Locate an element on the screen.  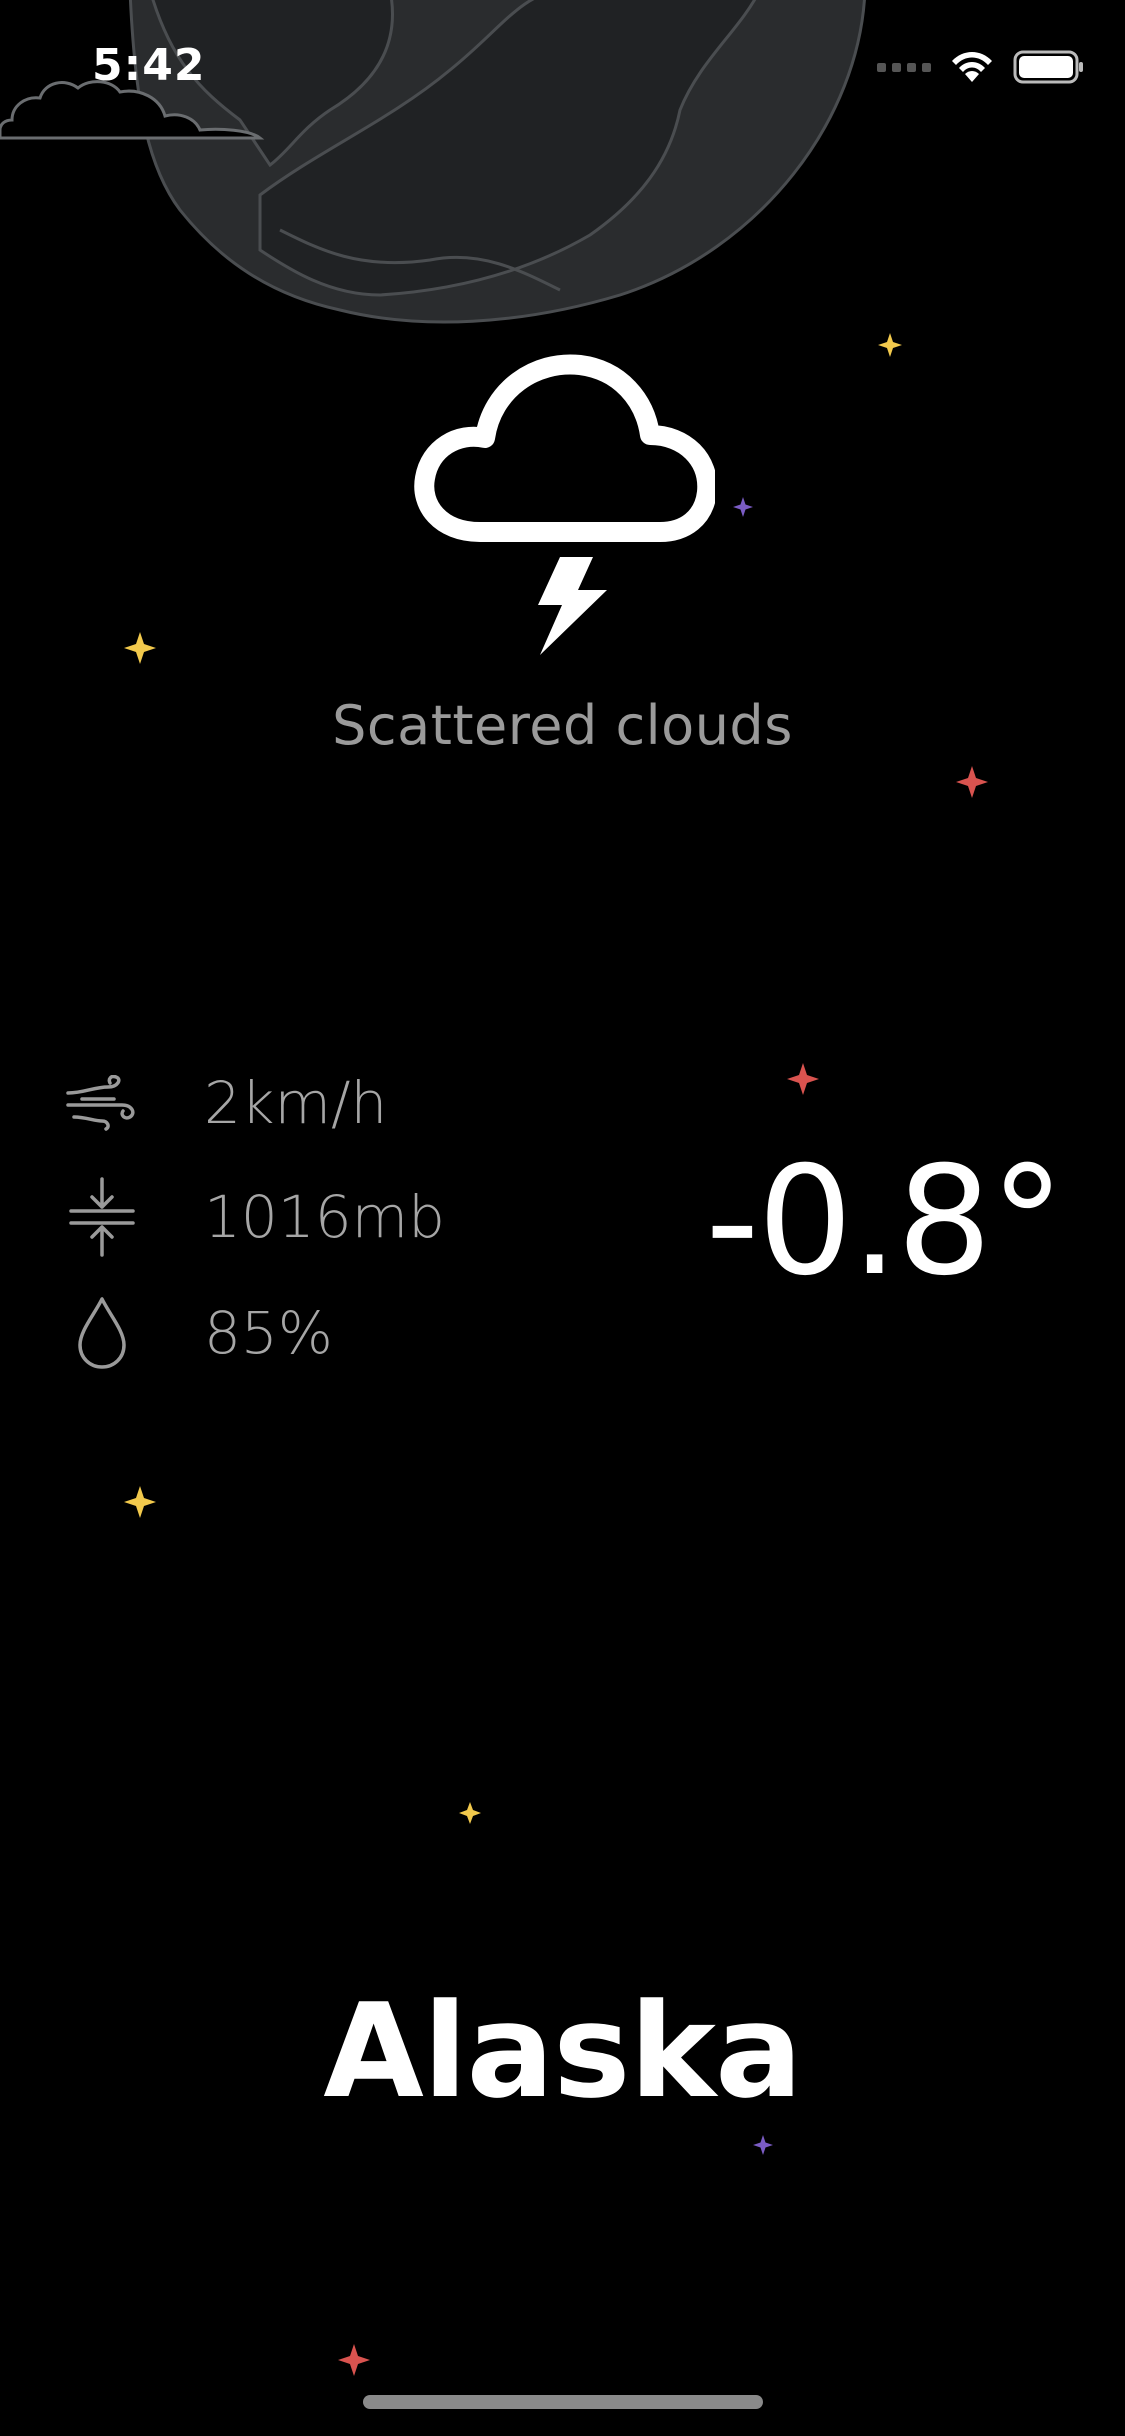
wind-stat: 2km/h is located at coordinates (224, 1103).